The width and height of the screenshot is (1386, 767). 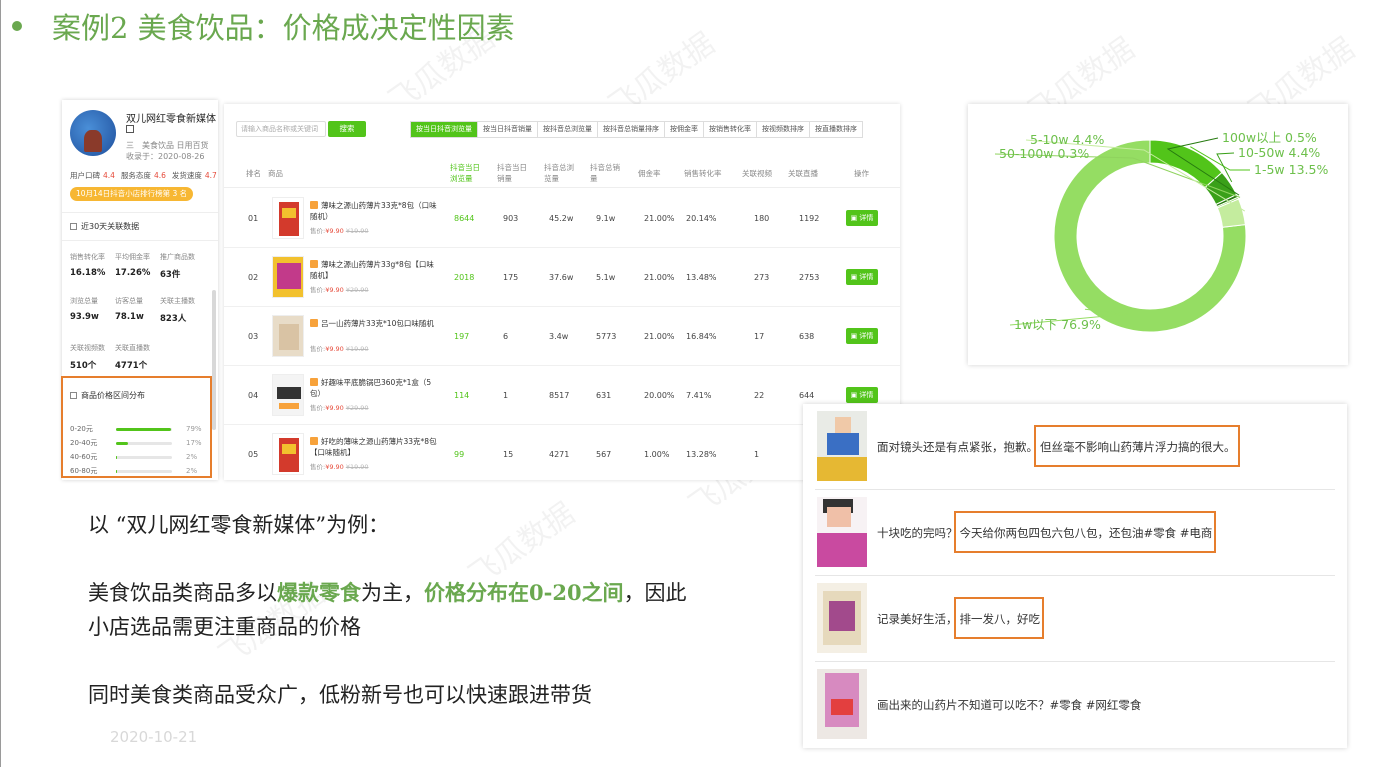 What do you see at coordinates (703, 173) in the screenshot?
I see `header-conversion: 销售转化率` at bounding box center [703, 173].